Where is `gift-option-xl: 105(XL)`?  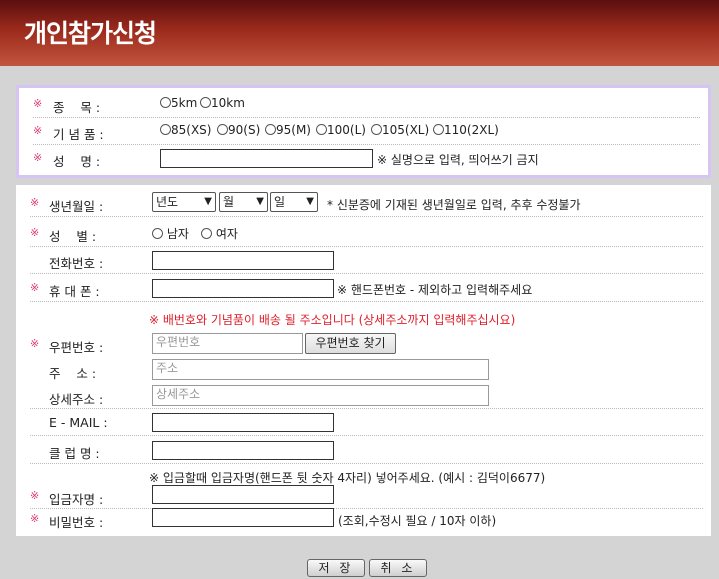 gift-option-xl: 105(XL) is located at coordinates (400, 130).